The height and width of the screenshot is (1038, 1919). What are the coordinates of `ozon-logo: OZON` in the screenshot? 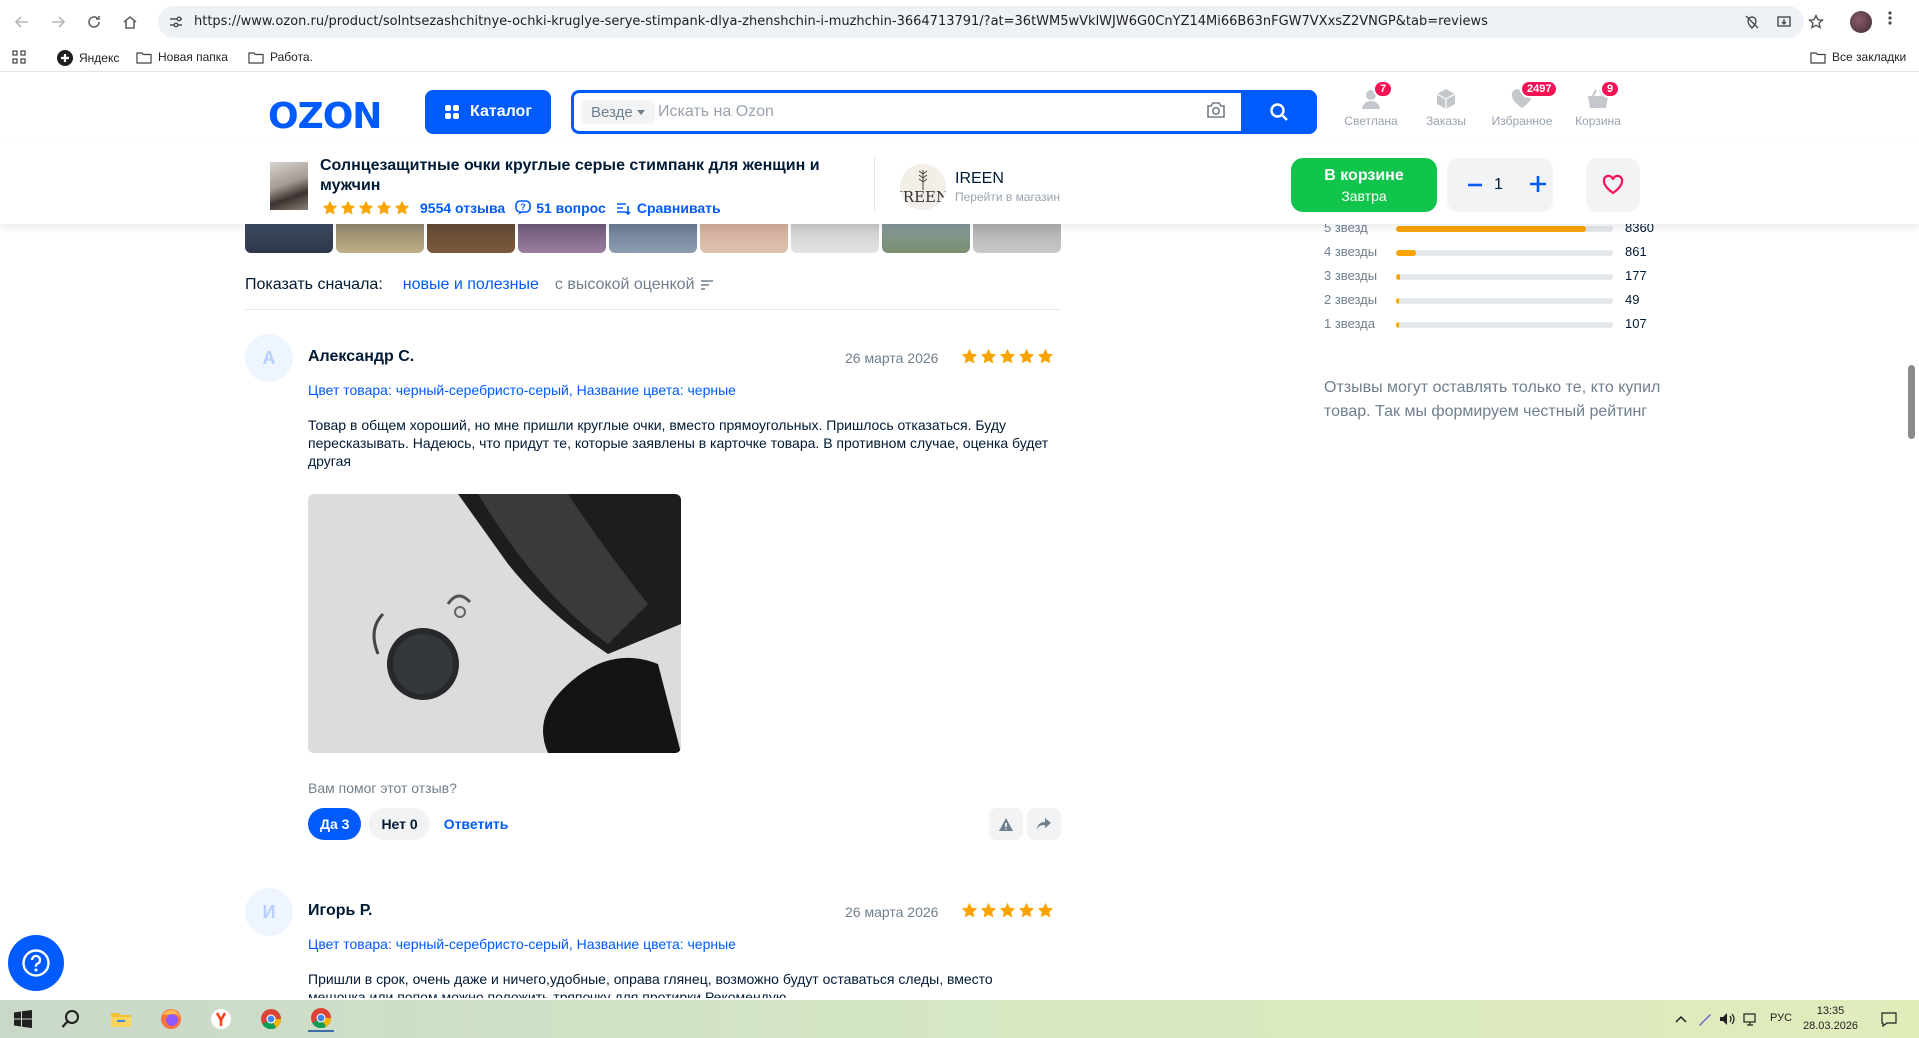 It's located at (325, 116).